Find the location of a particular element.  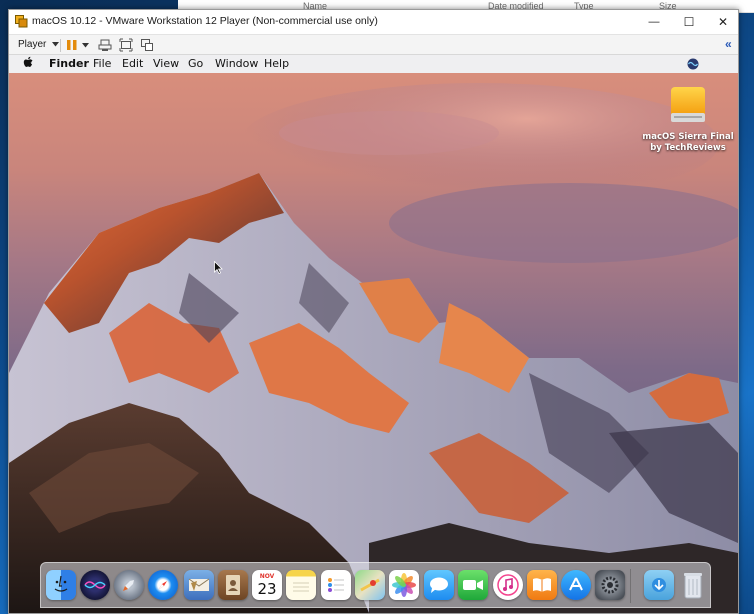

dock-app-store-icon is located at coordinates (576, 585).